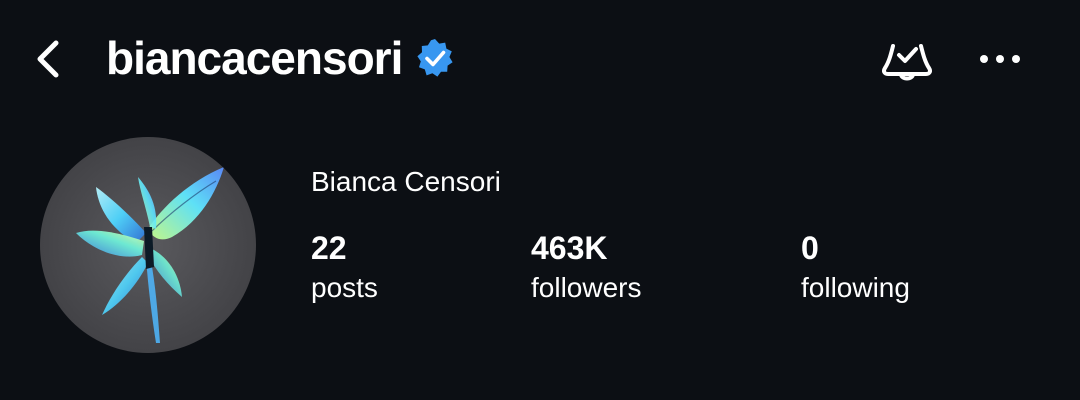 This screenshot has width=1080, height=400. Describe the element at coordinates (855, 268) in the screenshot. I see `stat-following: 0 following` at that location.